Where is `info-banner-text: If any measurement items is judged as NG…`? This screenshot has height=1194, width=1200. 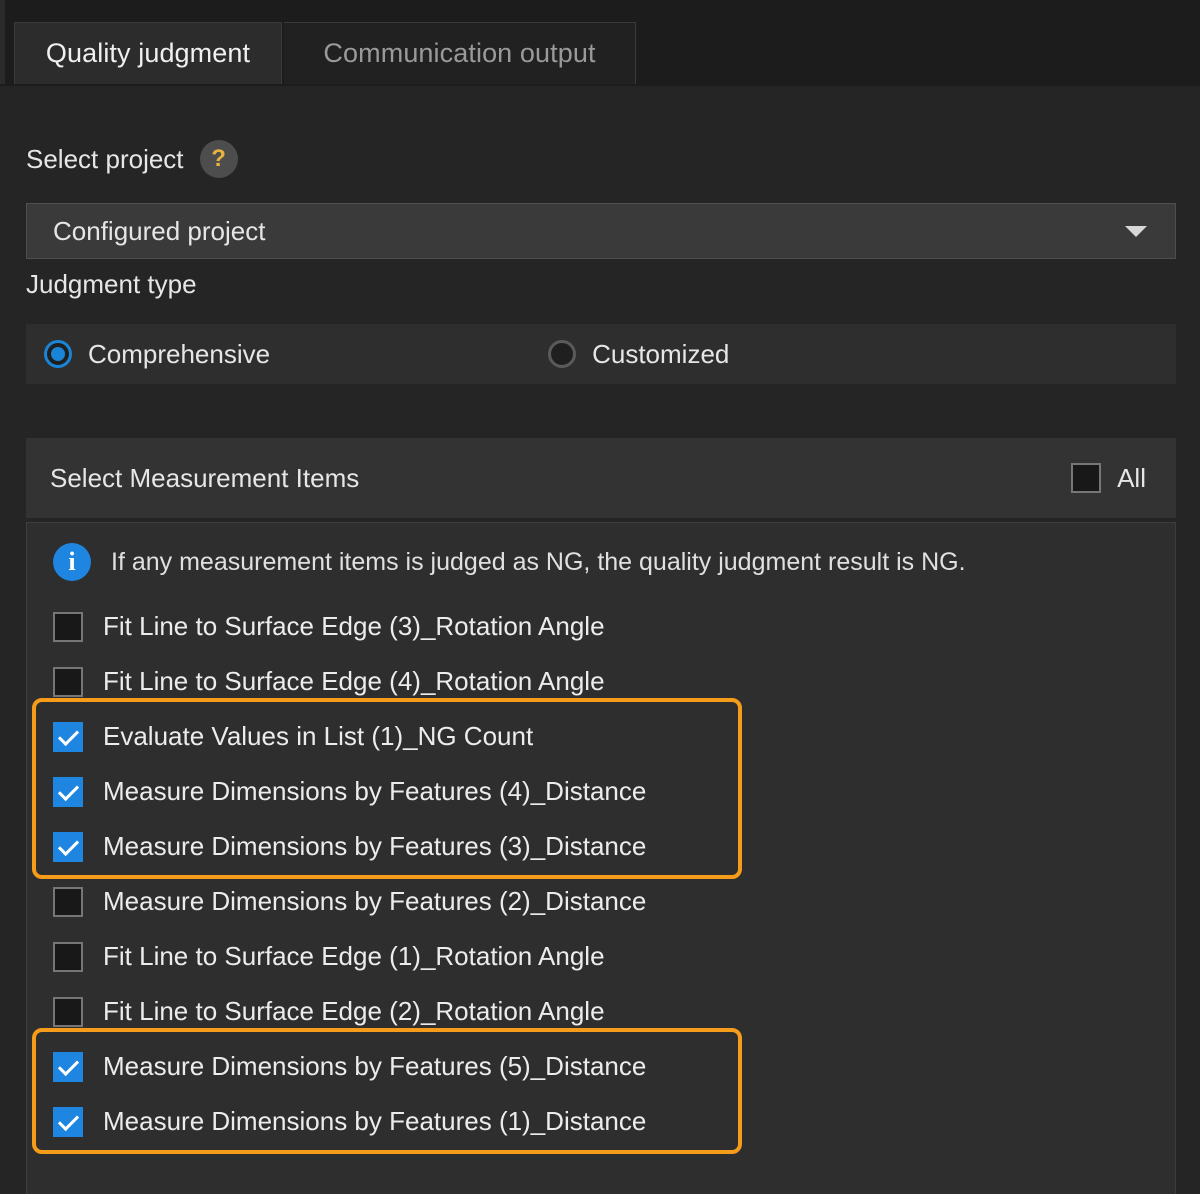 info-banner-text: If any measurement items is judged as NG… is located at coordinates (538, 561).